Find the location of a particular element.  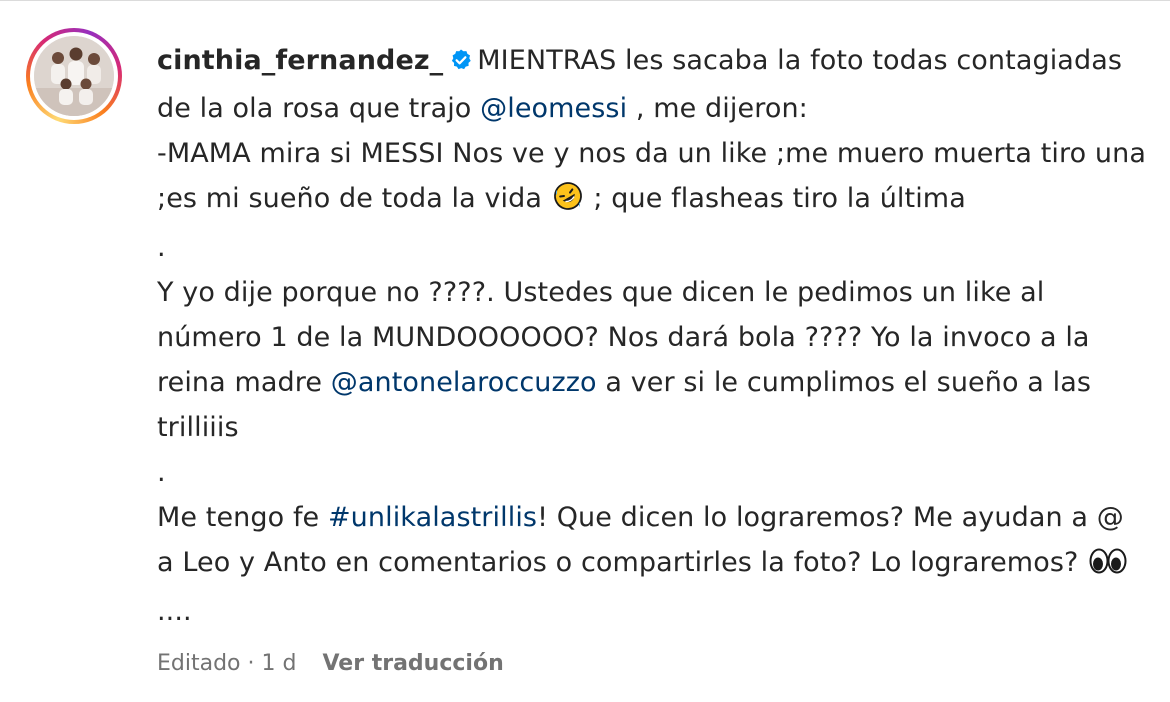

rolling-on-floor-laughing-icon is located at coordinates (568, 202).